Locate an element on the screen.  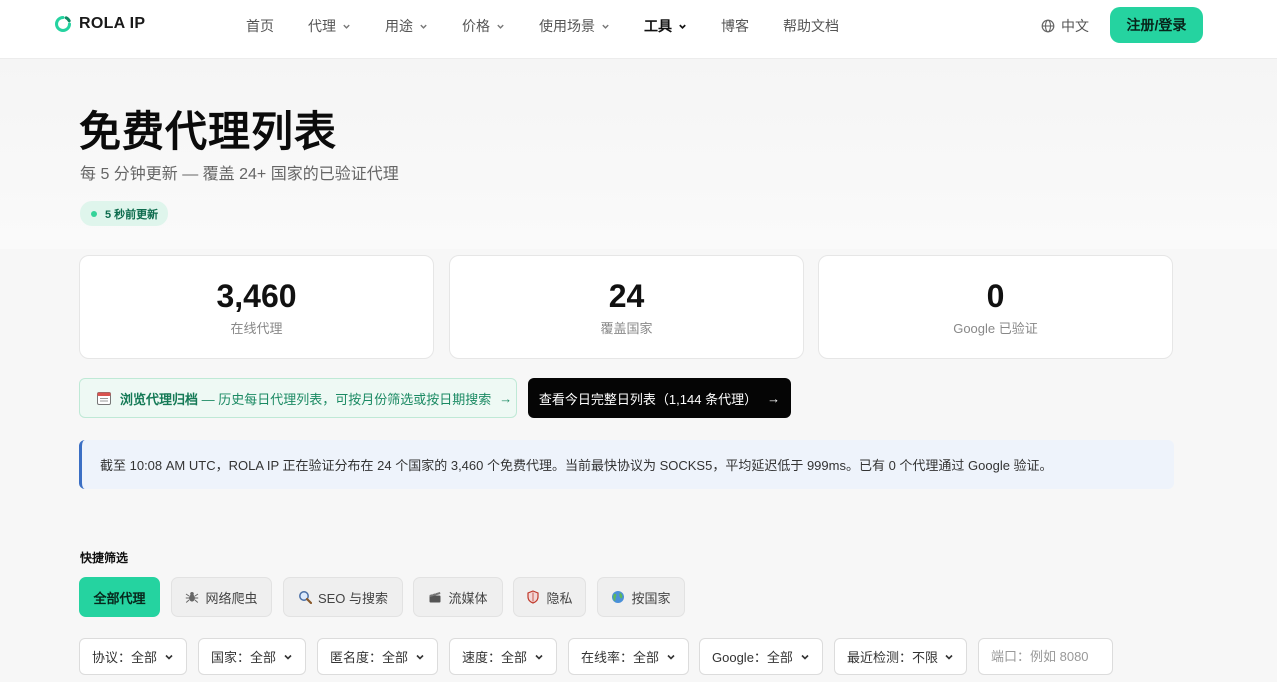
archive-link-text: 浏览代理归档 — 历史每日代理列表，可按月份筛选或按日期搜索 is located at coordinates (305, 398).